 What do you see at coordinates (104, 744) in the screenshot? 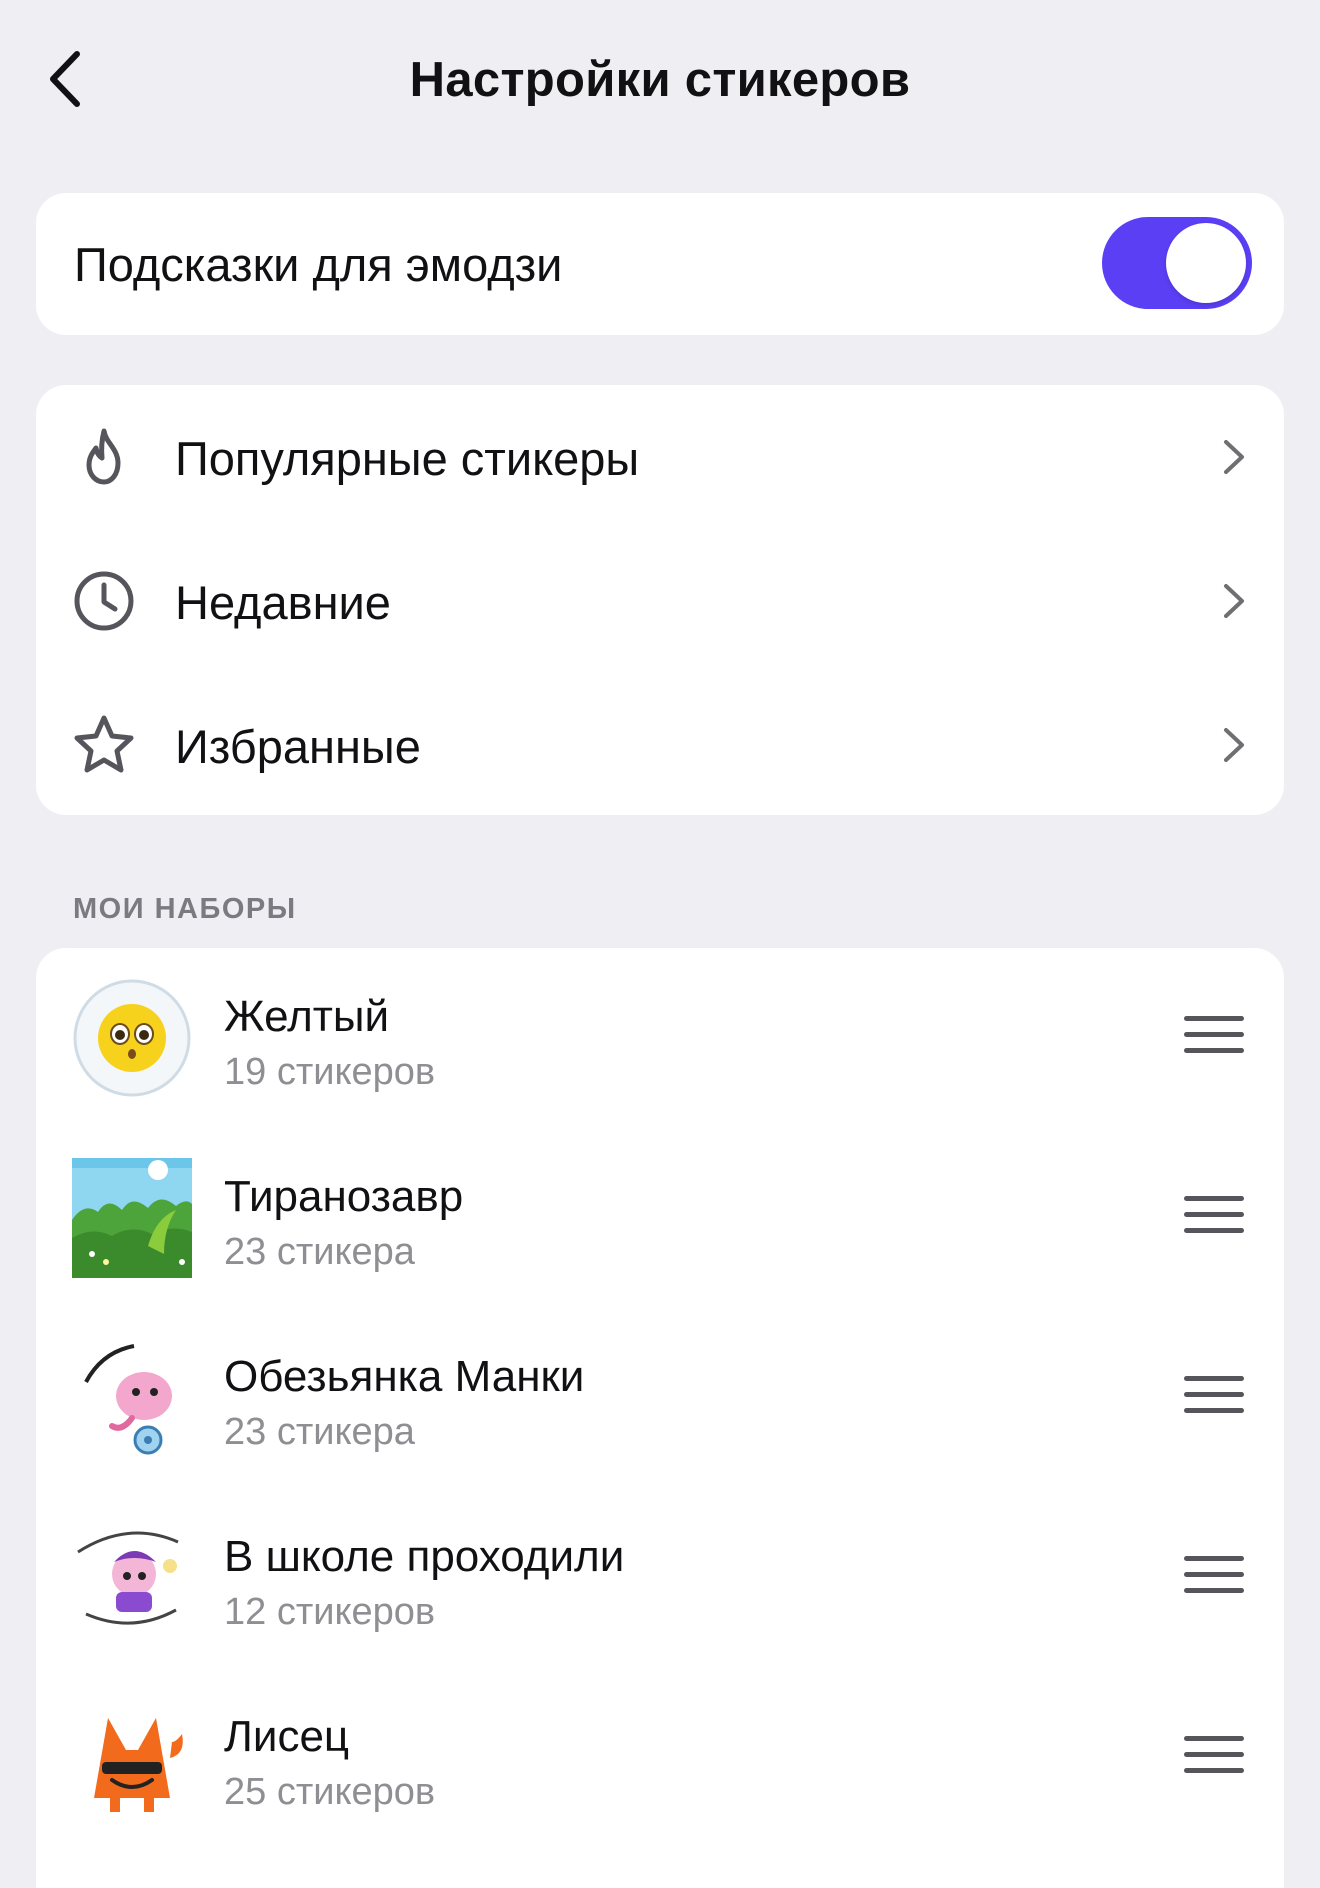
I see `star-icon` at bounding box center [104, 744].